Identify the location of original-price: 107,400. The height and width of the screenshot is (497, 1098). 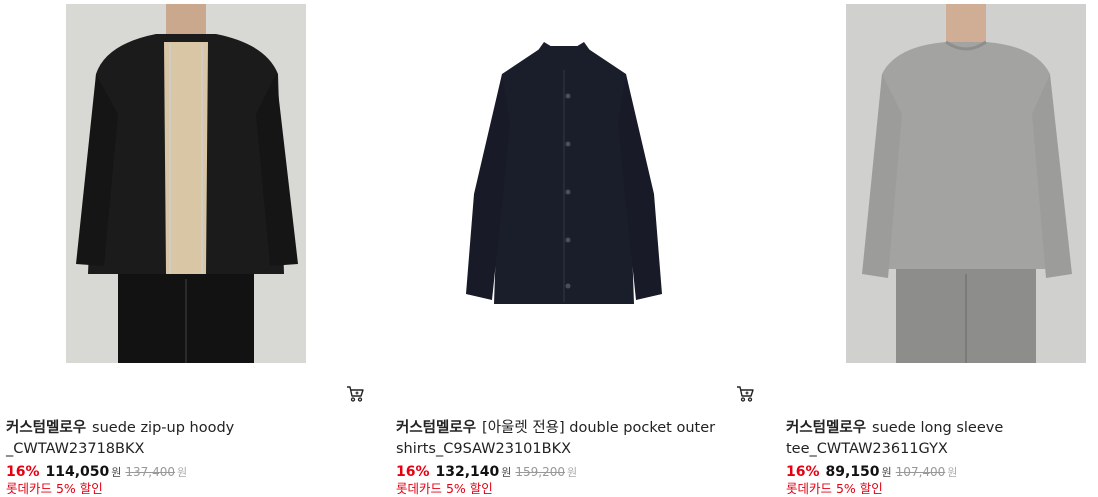
(920, 472).